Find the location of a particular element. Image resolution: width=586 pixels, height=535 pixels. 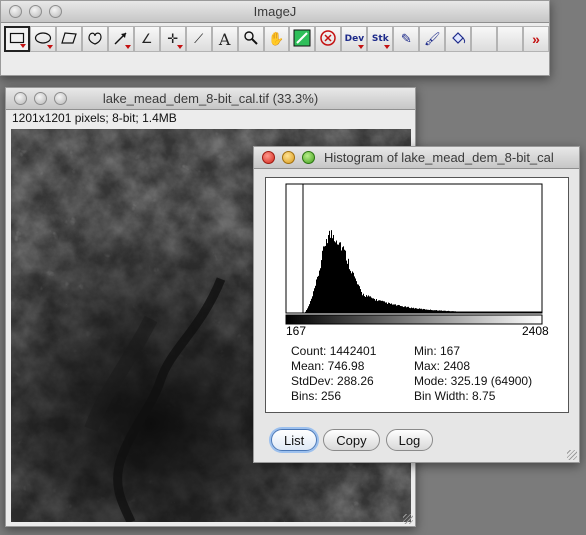

polygon-icon is located at coordinates (69, 39).